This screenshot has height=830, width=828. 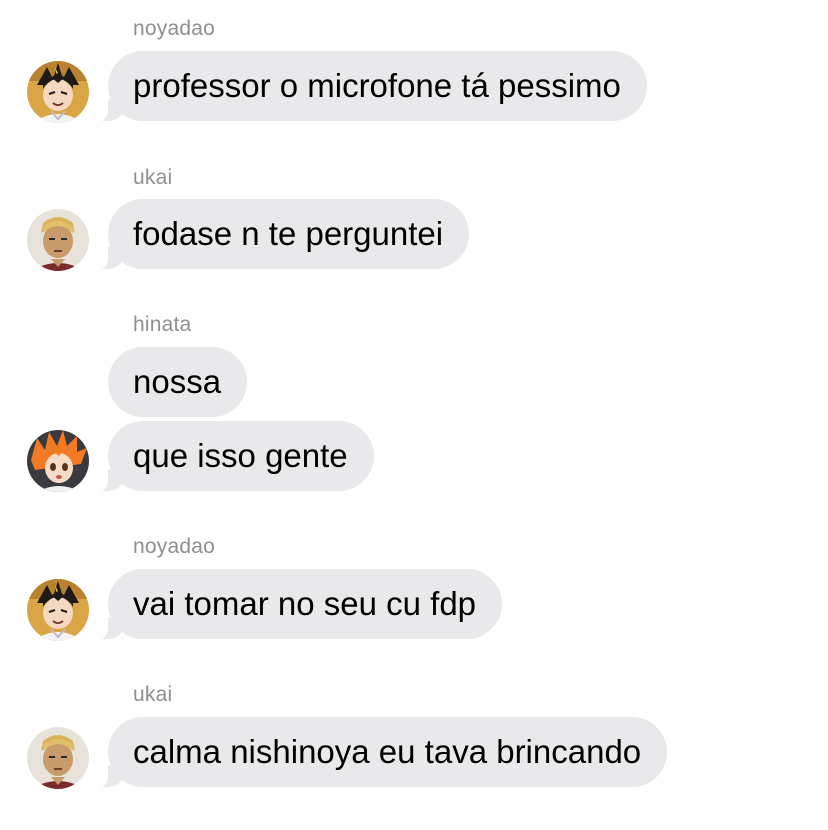 I want to click on message-text: vai tomar no seu cu fdp, so click(x=305, y=603).